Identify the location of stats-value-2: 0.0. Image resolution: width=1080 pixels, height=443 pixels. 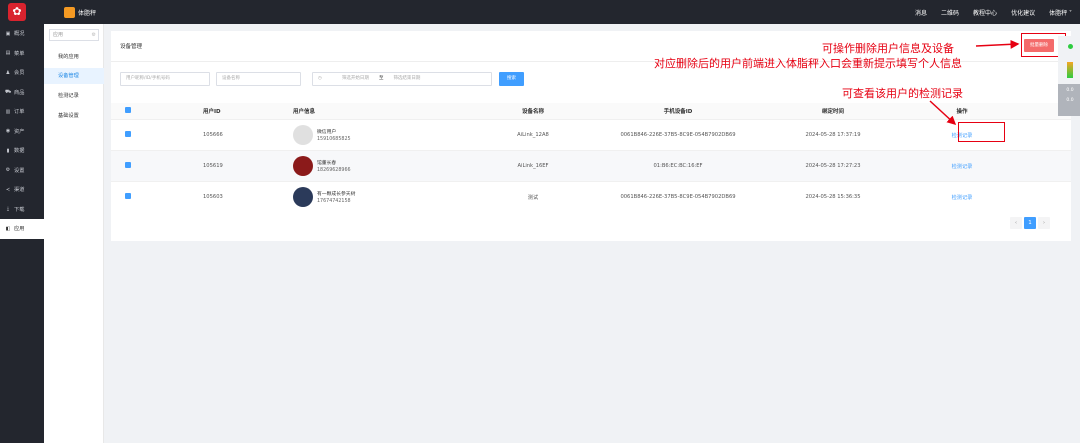
(1070, 100).